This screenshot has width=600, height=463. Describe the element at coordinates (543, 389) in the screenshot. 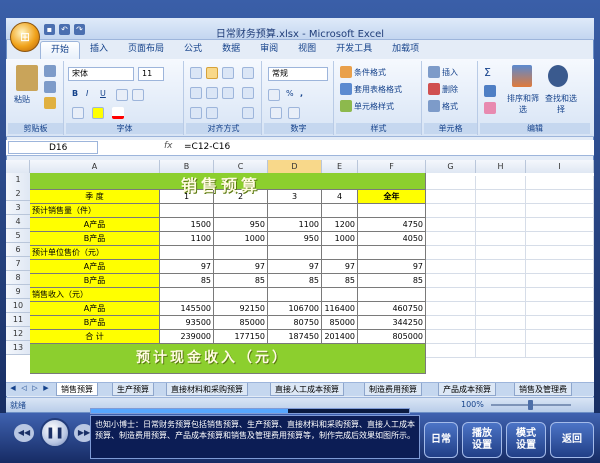

I see `sheet-tab-admin-expense: 销售及管理费` at that location.